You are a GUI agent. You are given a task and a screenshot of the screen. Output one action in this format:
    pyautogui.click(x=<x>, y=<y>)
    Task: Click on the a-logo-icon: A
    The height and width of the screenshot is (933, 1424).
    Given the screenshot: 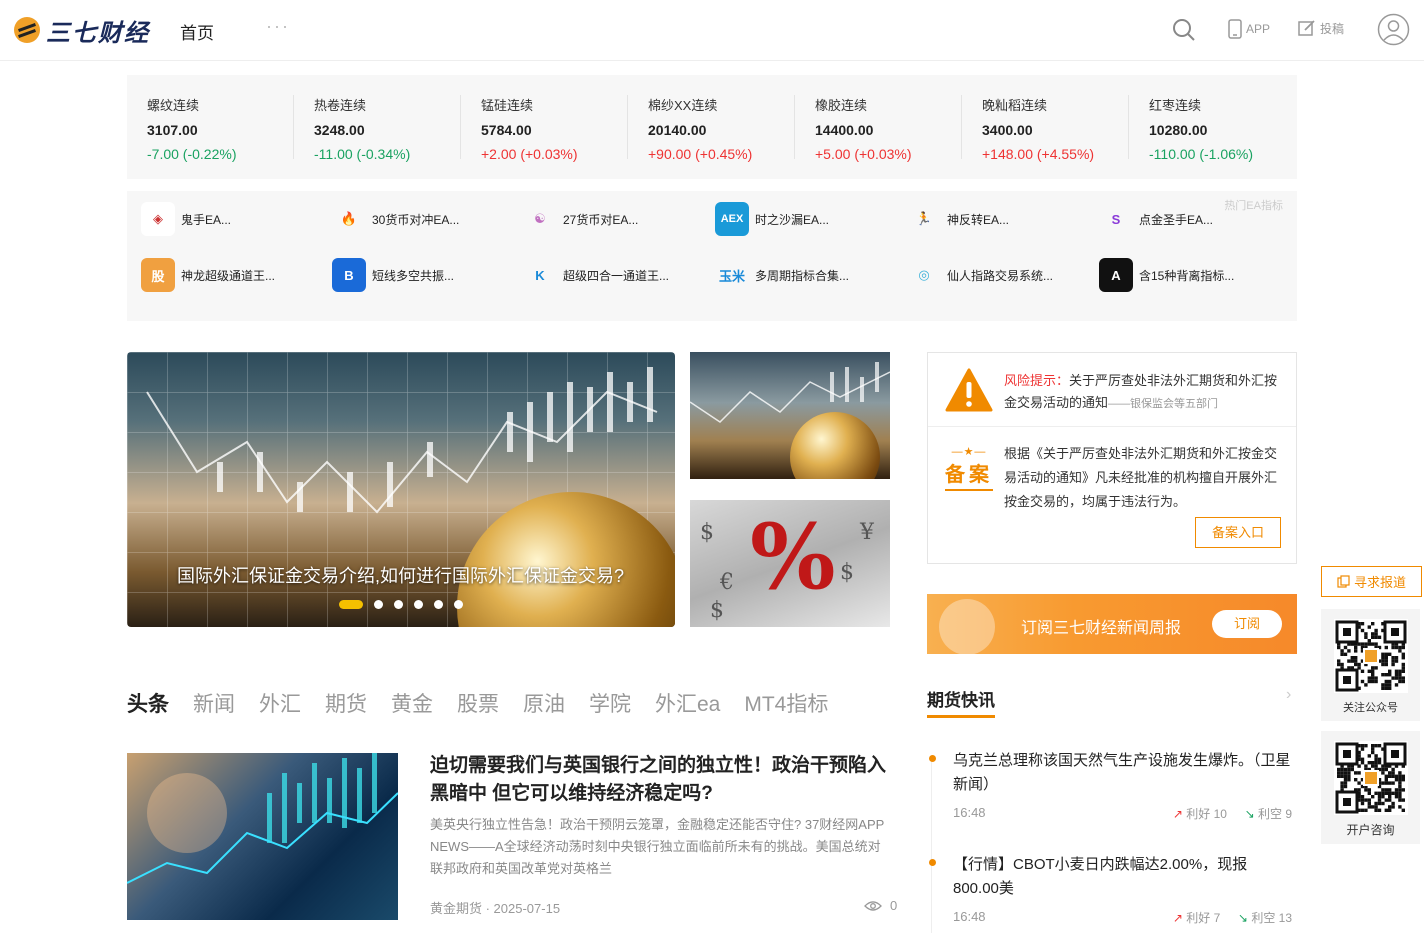 What is the action you would take?
    pyautogui.click(x=1116, y=275)
    